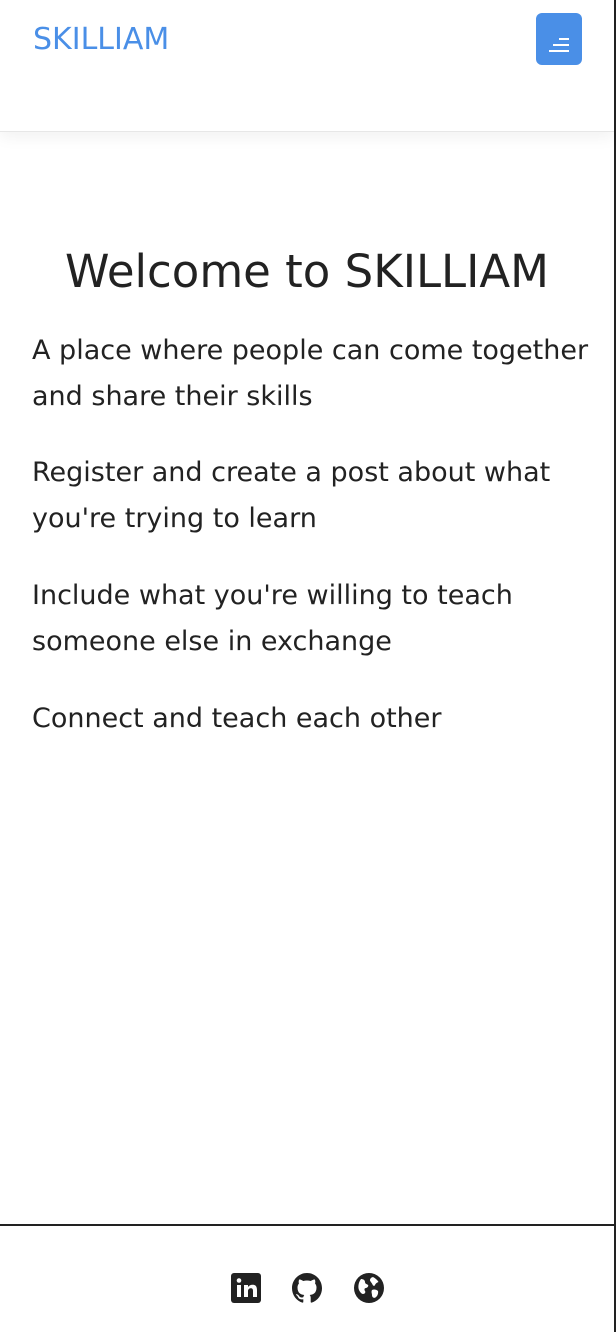 The height and width of the screenshot is (1332, 616). I want to click on menu-line-middle, so click(561, 45).